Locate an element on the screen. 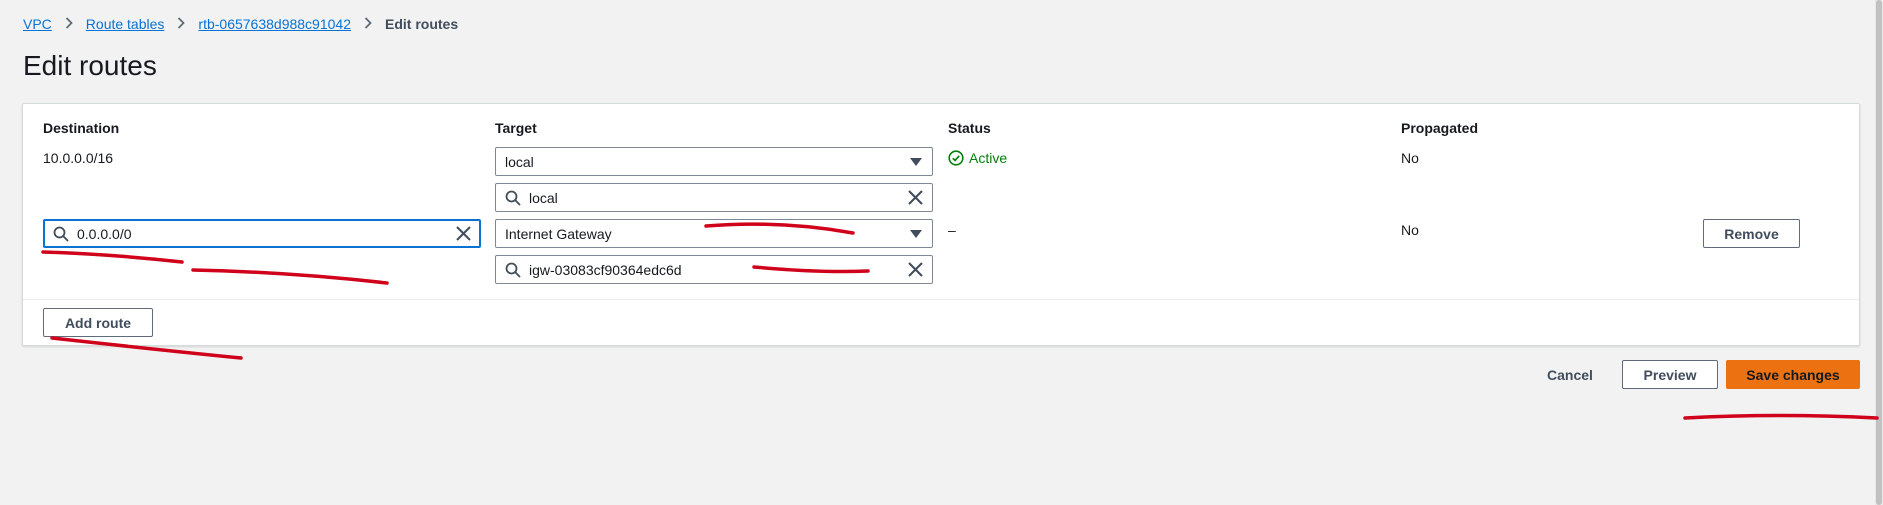 This screenshot has width=1883, height=505. breadcrumb-route-tables: Route tables is located at coordinates (125, 24).